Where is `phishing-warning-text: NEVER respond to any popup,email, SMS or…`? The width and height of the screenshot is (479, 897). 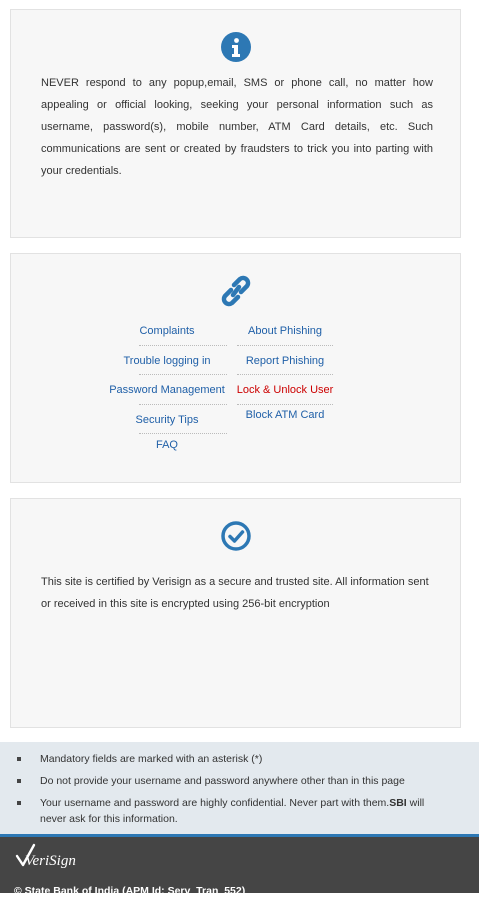 phishing-warning-text: NEVER respond to any popup,email, SMS or… is located at coordinates (237, 127).